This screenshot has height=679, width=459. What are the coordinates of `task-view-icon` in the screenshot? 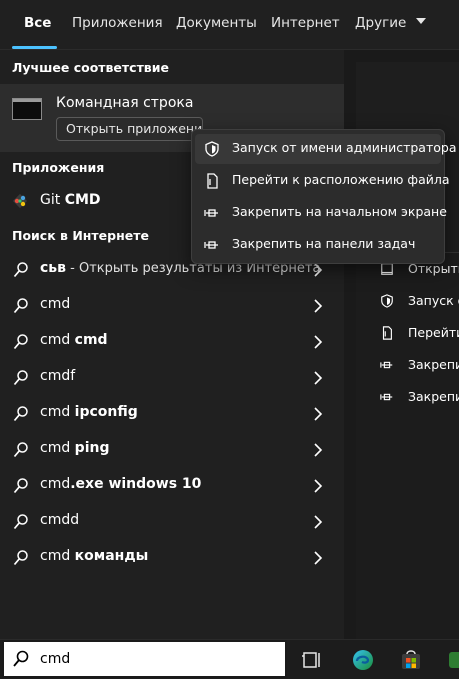 It's located at (312, 660).